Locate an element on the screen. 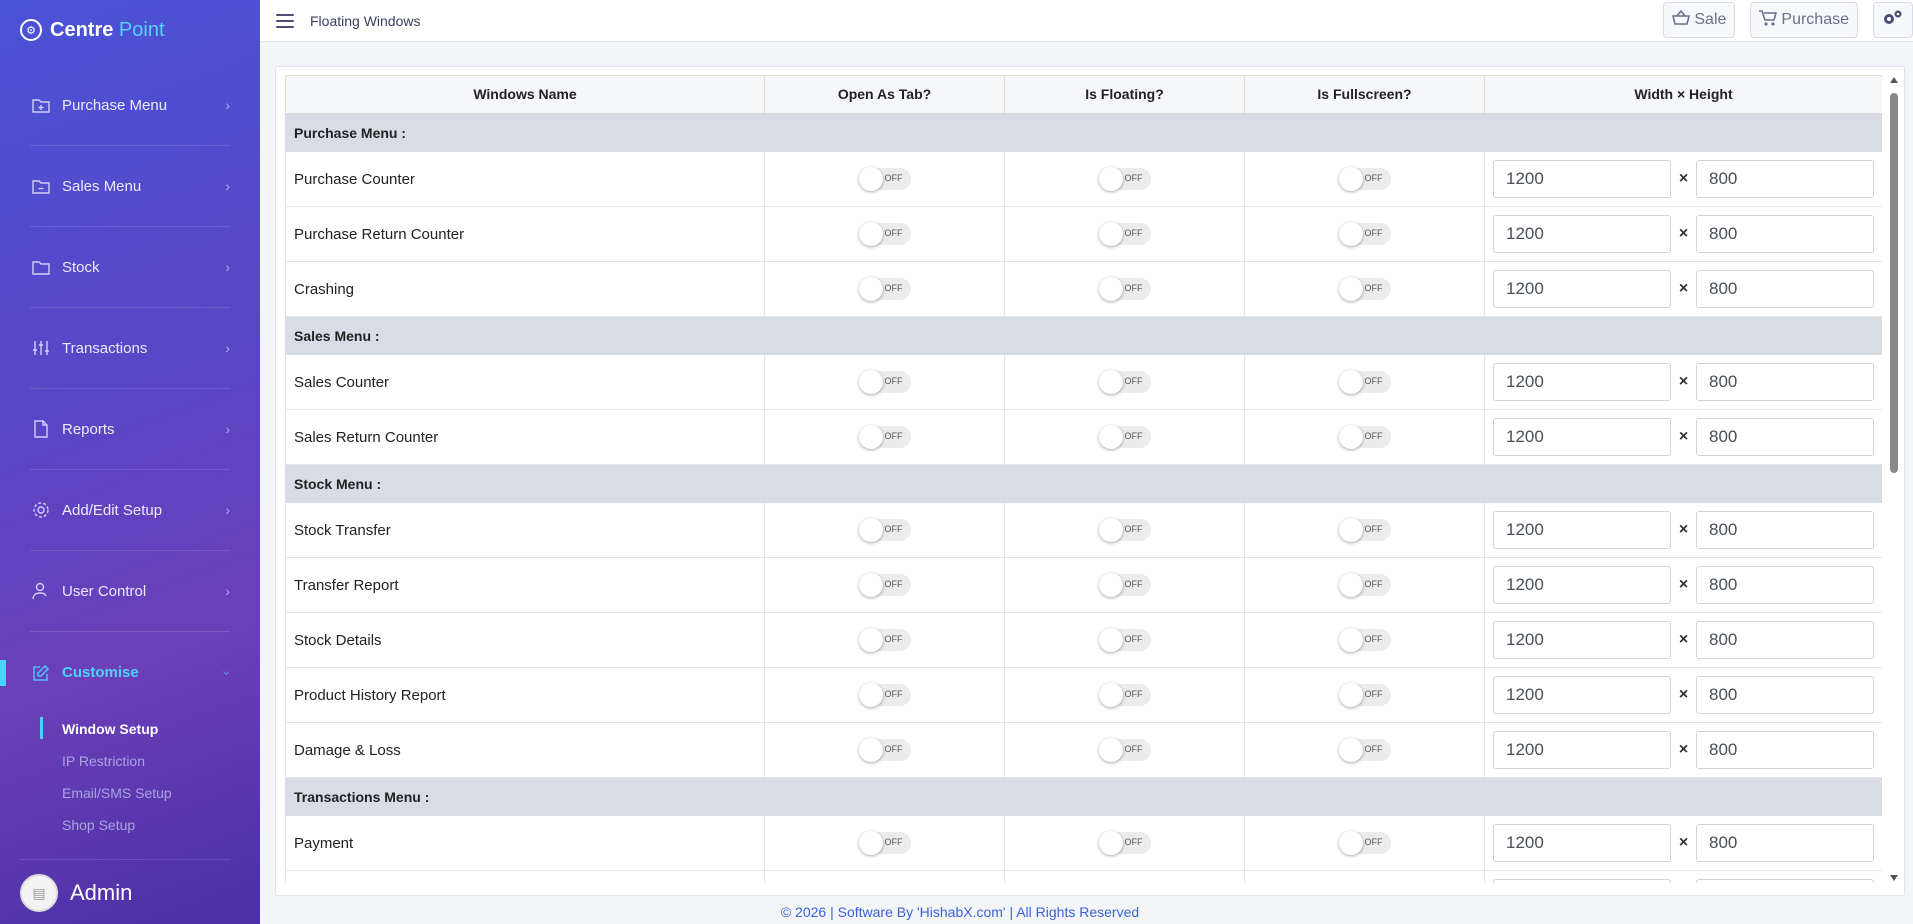  sidebar-item-user-control: User Control › is located at coordinates (130, 591).